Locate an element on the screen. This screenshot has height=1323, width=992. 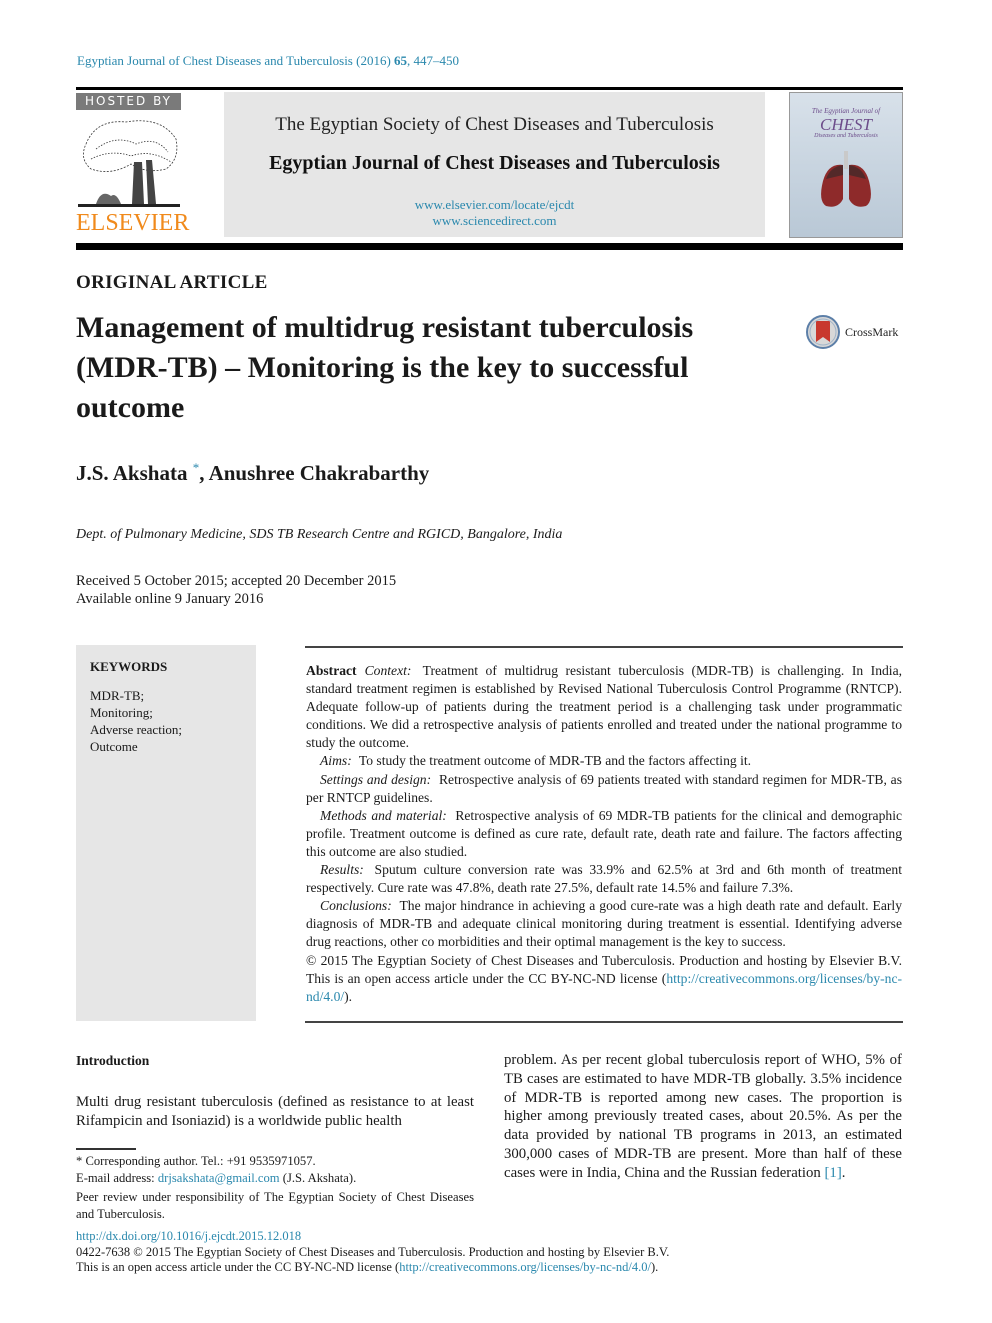
available-online-date: Available online 9 January 2016 is located at coordinates (170, 599).